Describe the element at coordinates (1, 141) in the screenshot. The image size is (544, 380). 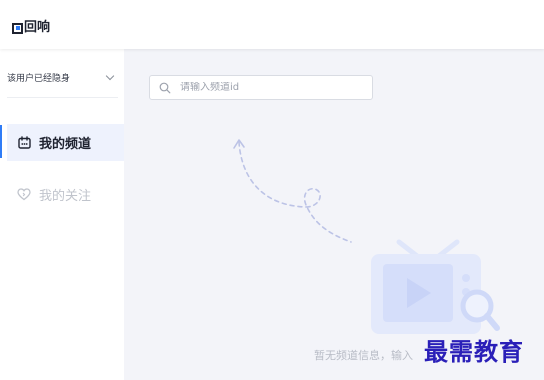
I see `active-nav-indicator` at that location.